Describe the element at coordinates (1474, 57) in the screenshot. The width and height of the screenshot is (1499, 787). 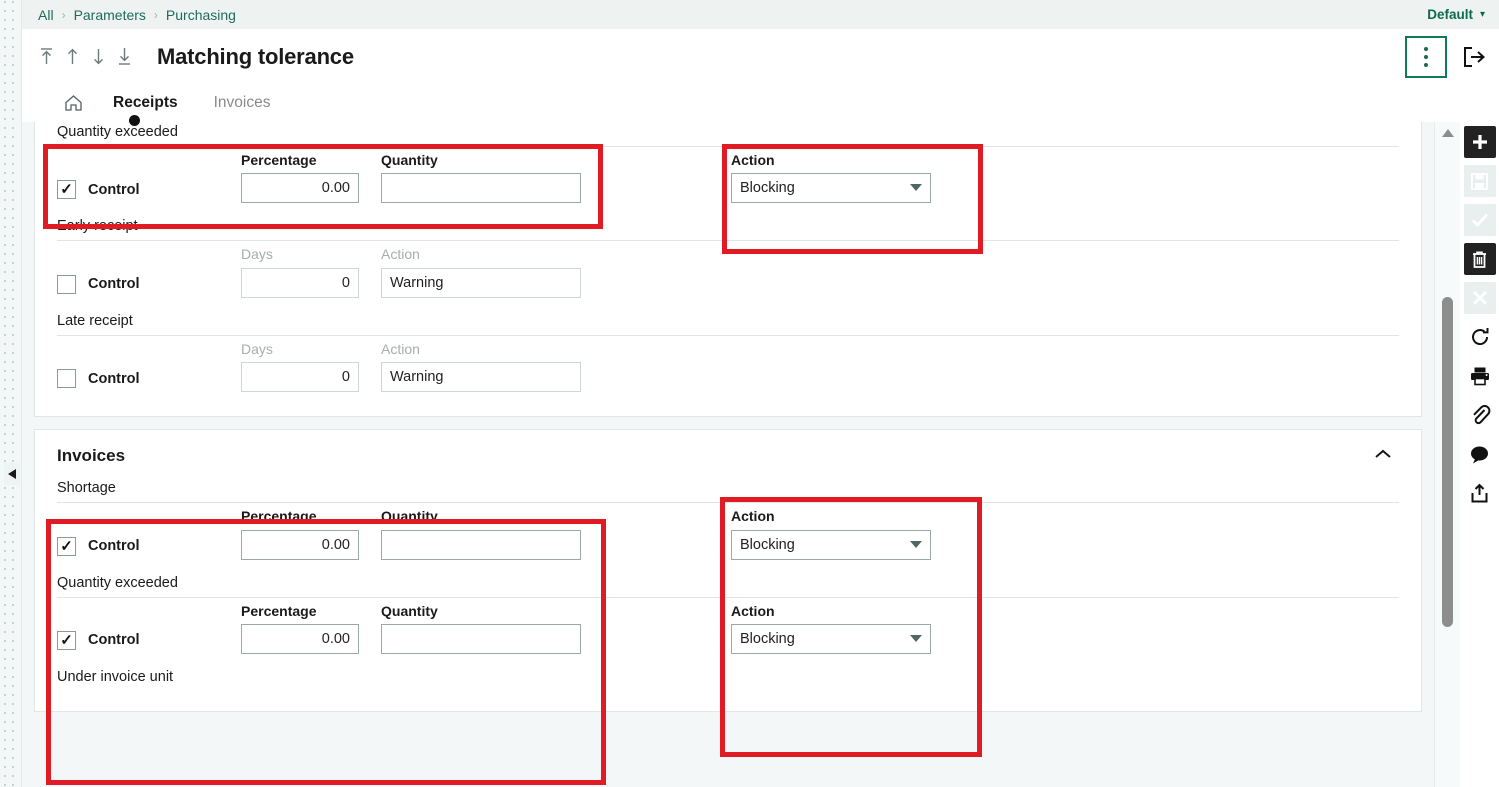
I see `exit-icon` at that location.